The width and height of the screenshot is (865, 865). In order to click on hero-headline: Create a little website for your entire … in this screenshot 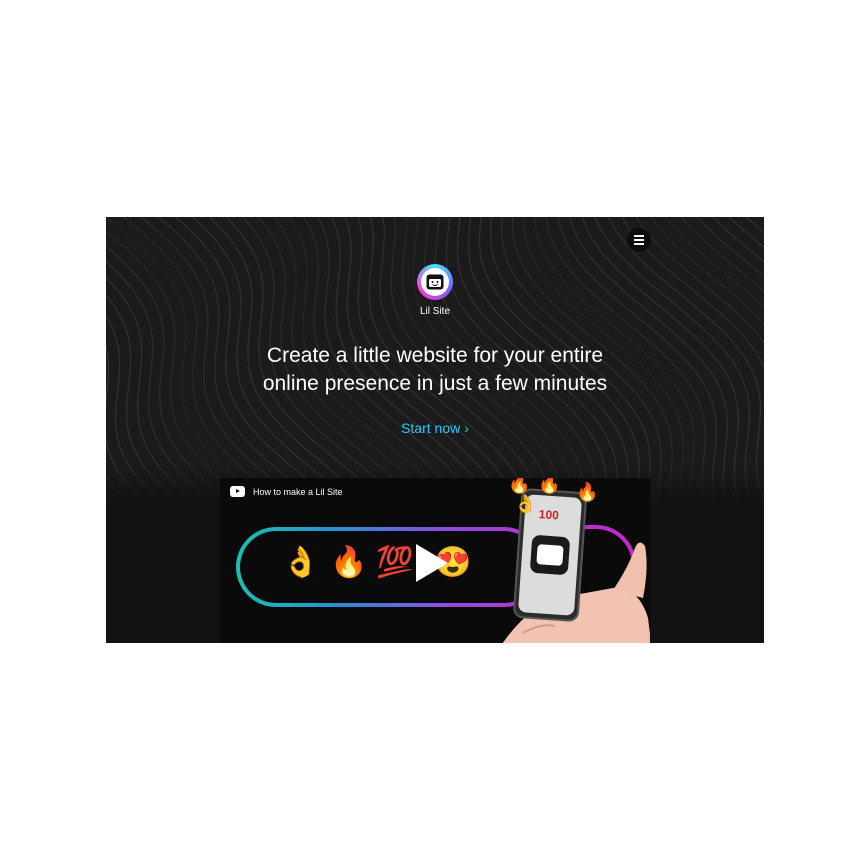, I will do `click(435, 370)`.